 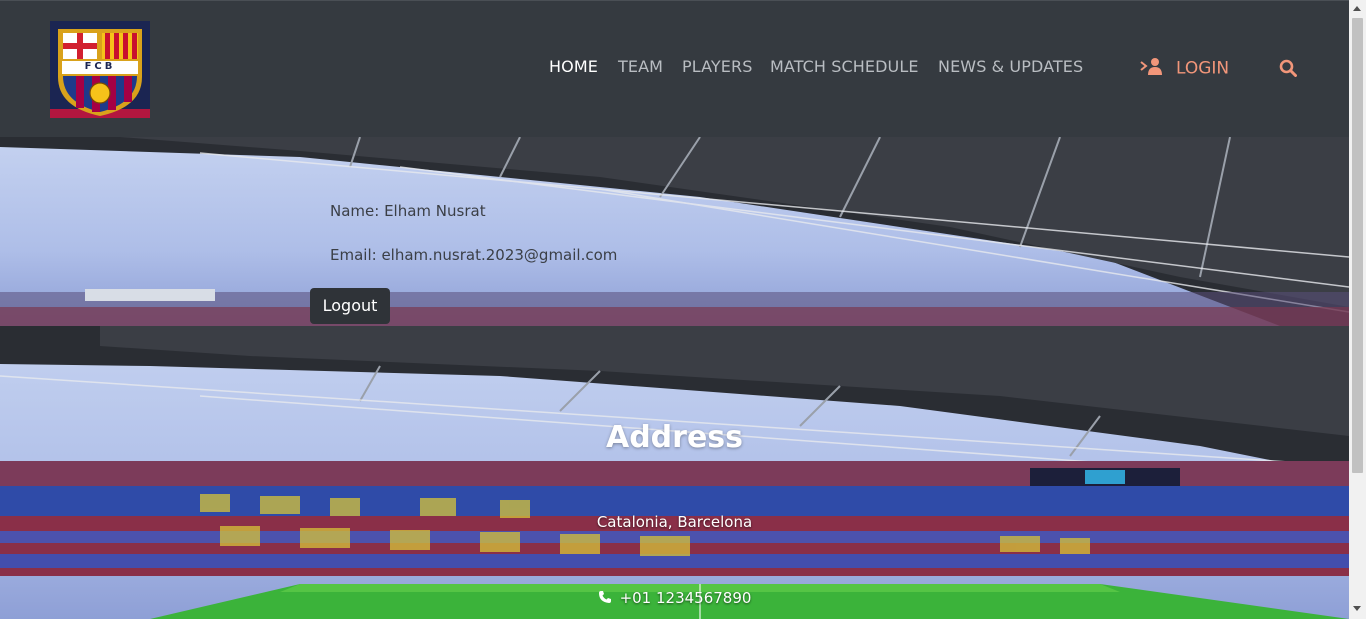 I want to click on page-scrollbar, so click(x=1357, y=309).